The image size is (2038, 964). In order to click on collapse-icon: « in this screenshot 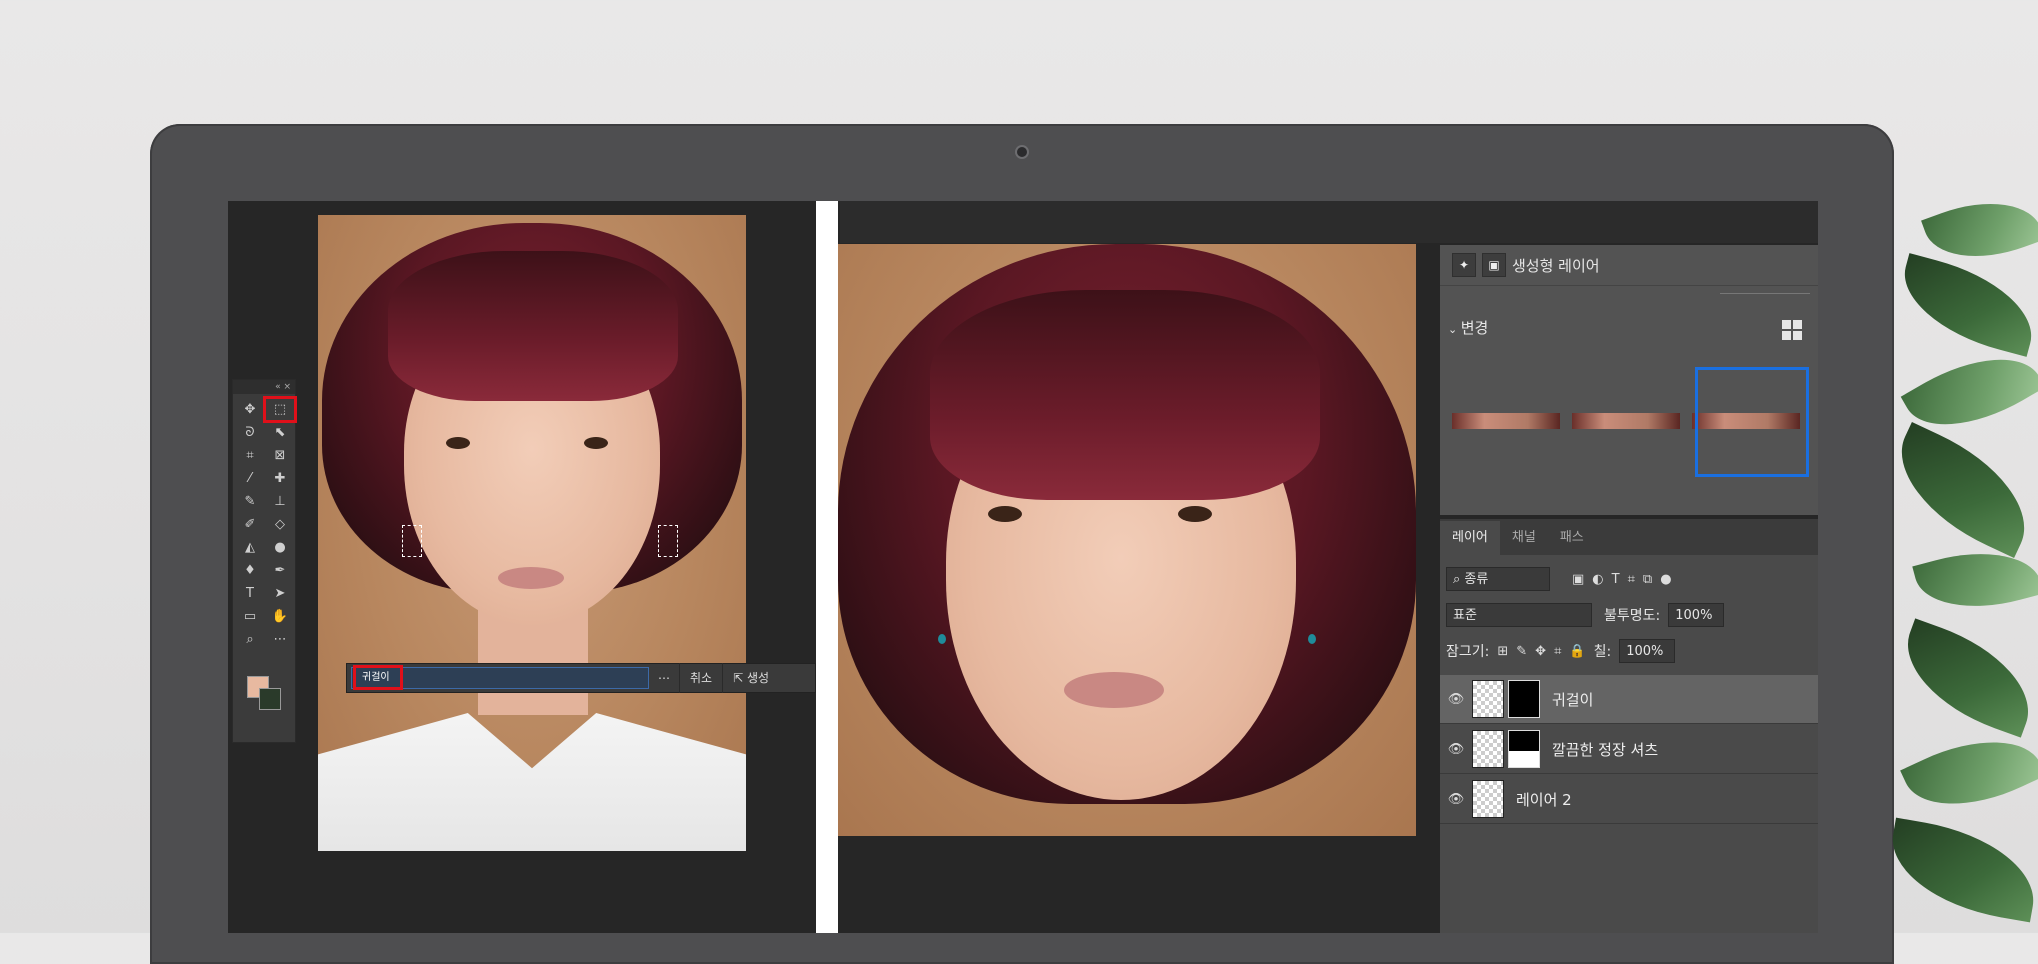, I will do `click(278, 387)`.